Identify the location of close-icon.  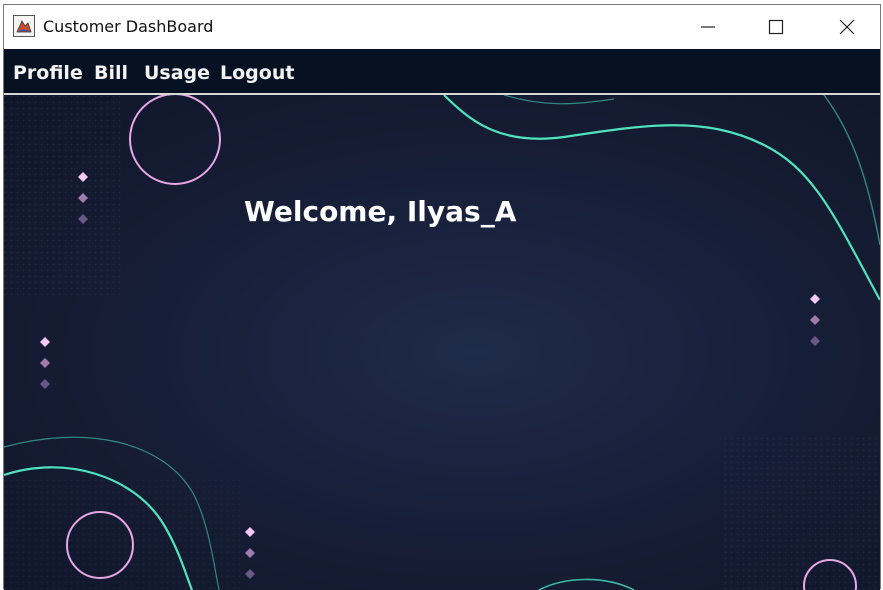
(847, 27).